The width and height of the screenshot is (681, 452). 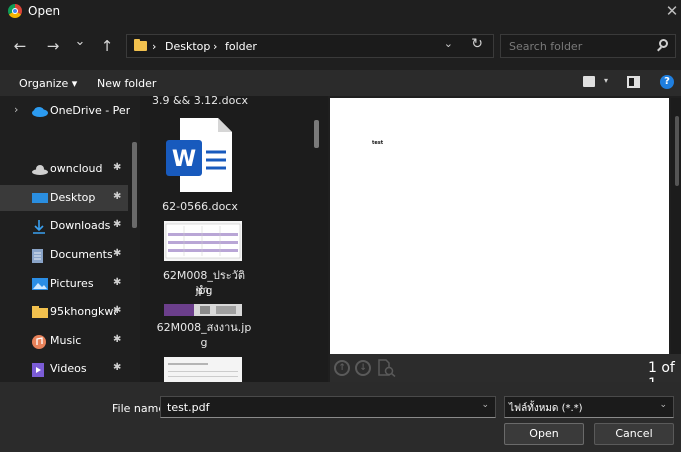 I want to click on sidebar-item-95khongkwai: 95khongkwai ✱, so click(x=64, y=312).